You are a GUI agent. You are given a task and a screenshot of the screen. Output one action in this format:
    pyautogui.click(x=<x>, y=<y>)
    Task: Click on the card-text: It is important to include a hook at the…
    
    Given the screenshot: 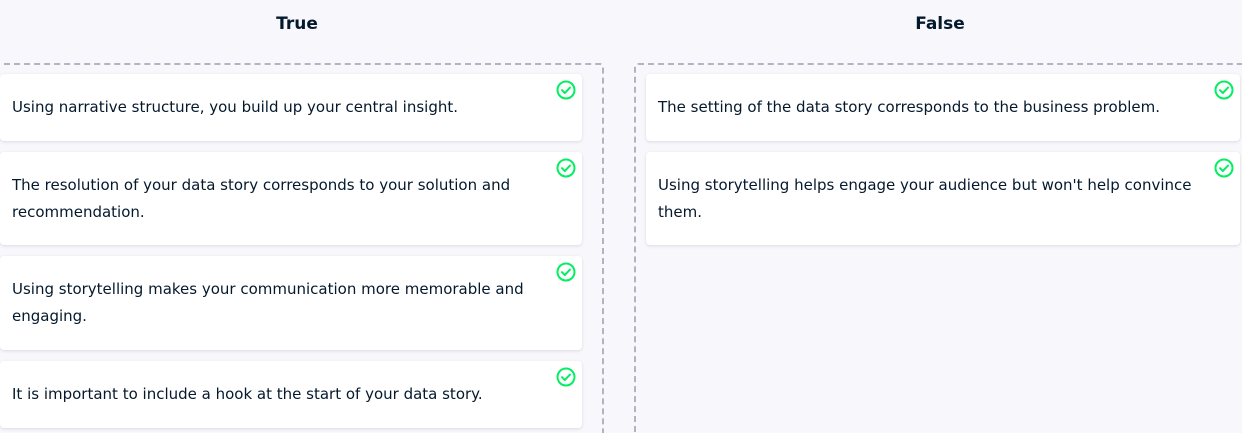 What is the action you would take?
    pyautogui.click(x=247, y=394)
    